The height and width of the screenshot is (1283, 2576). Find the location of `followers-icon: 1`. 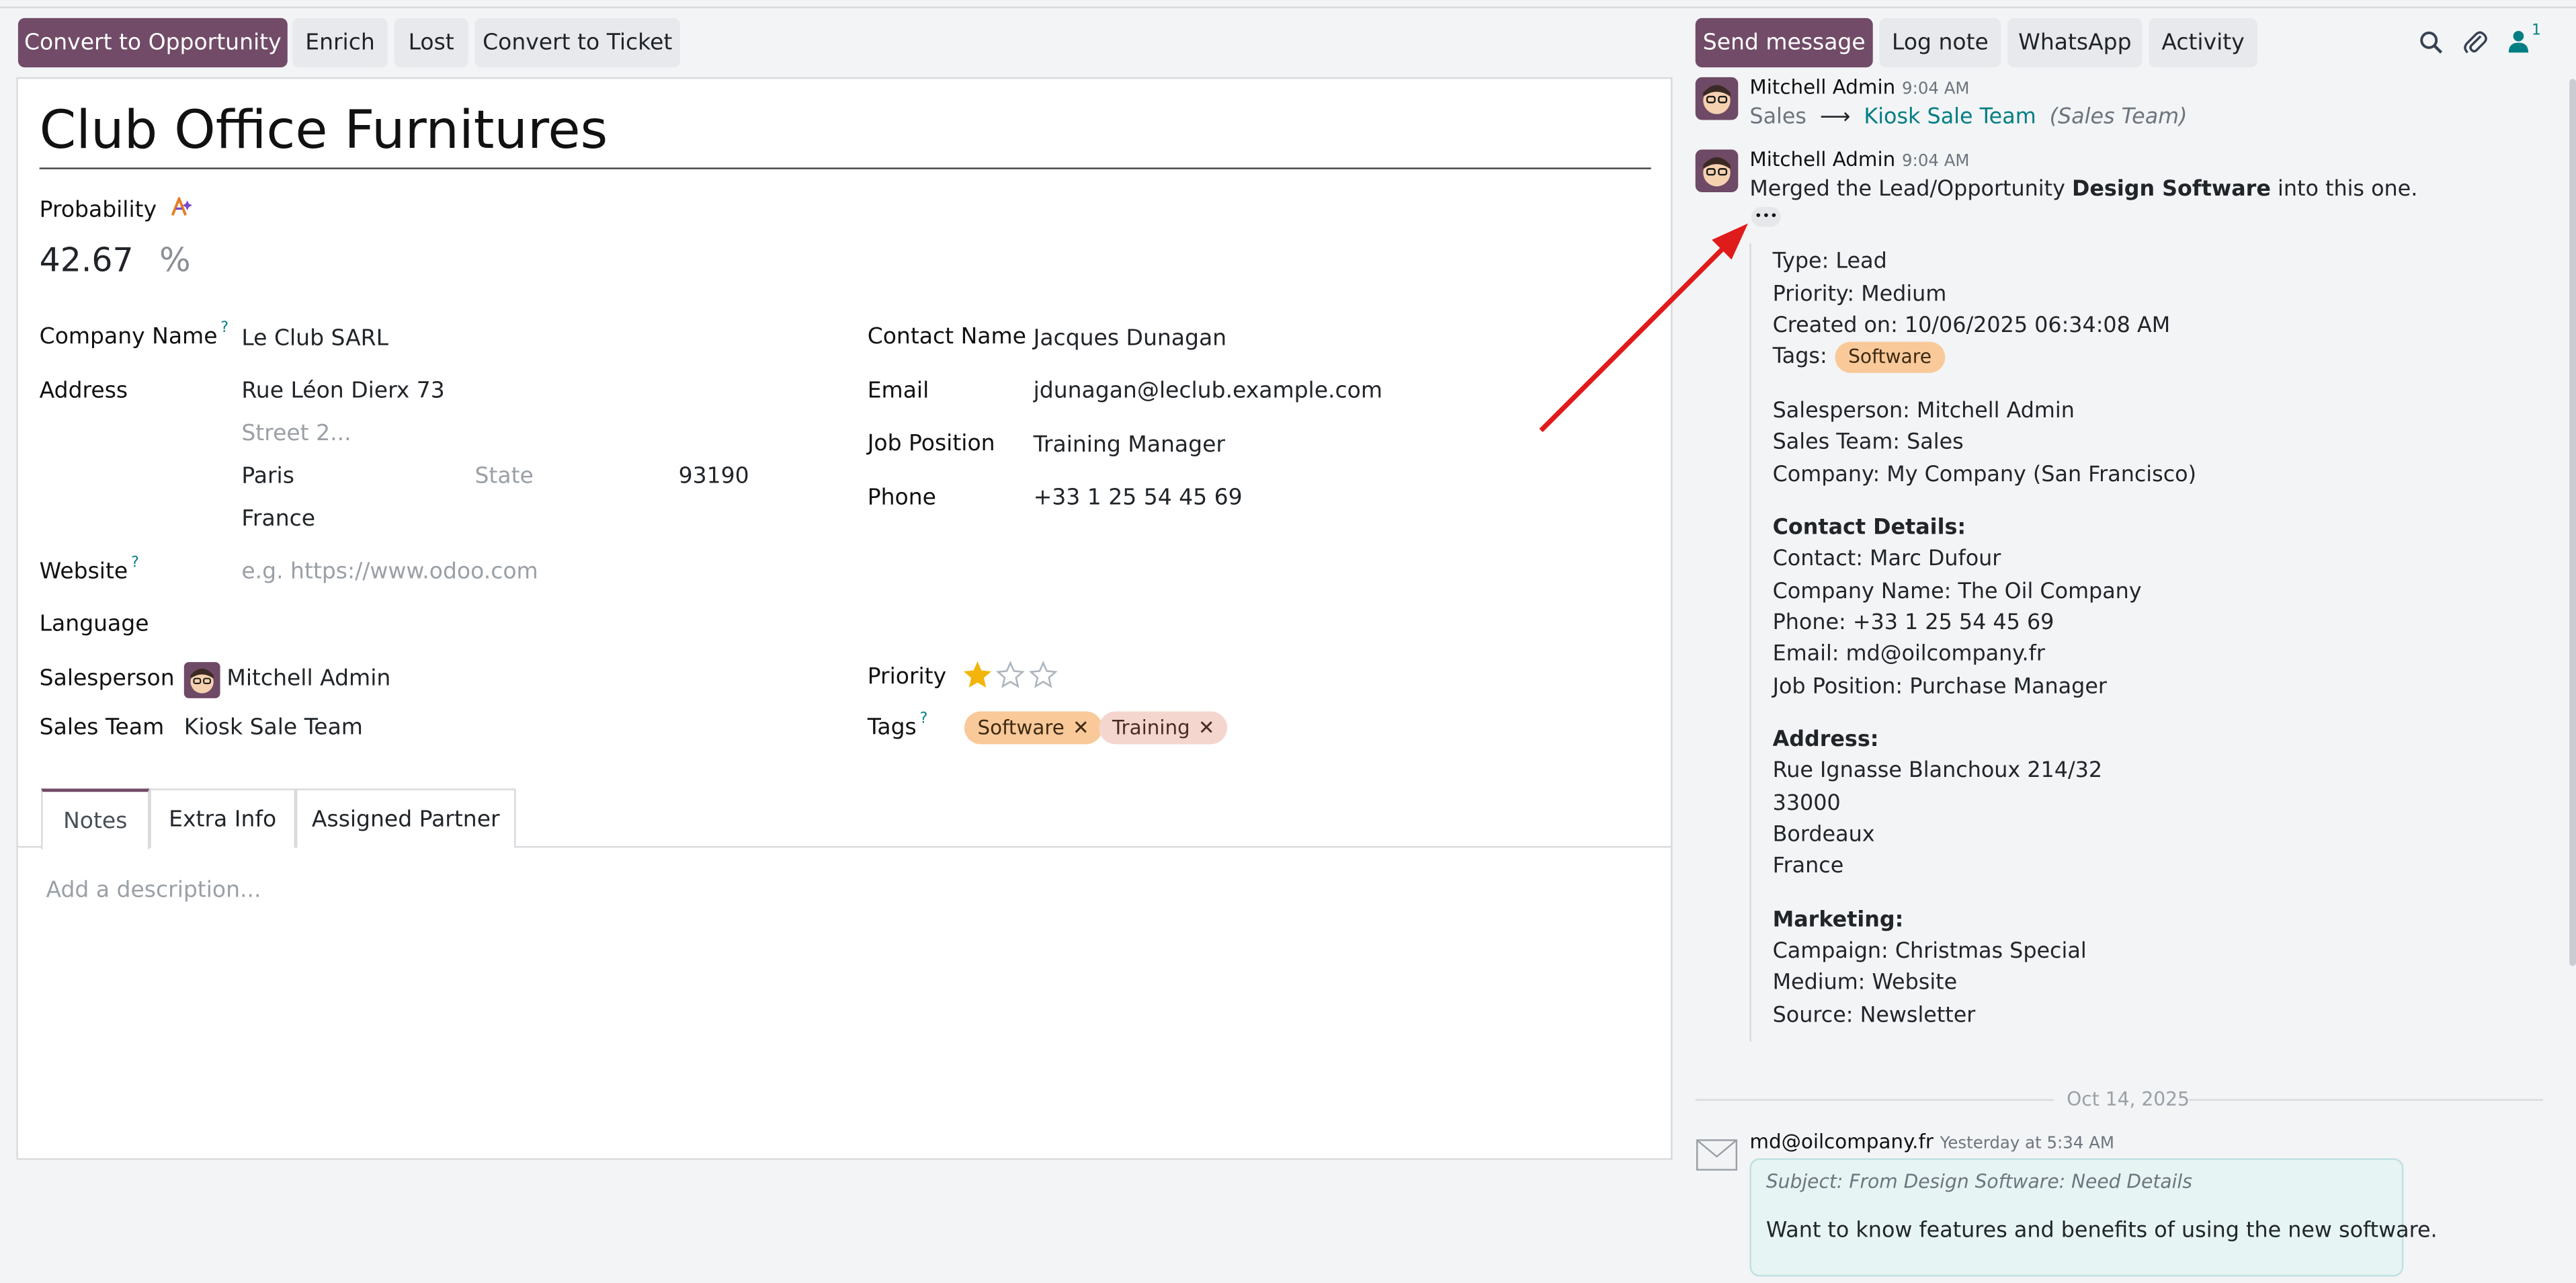

followers-icon: 1 is located at coordinates (2526, 40).